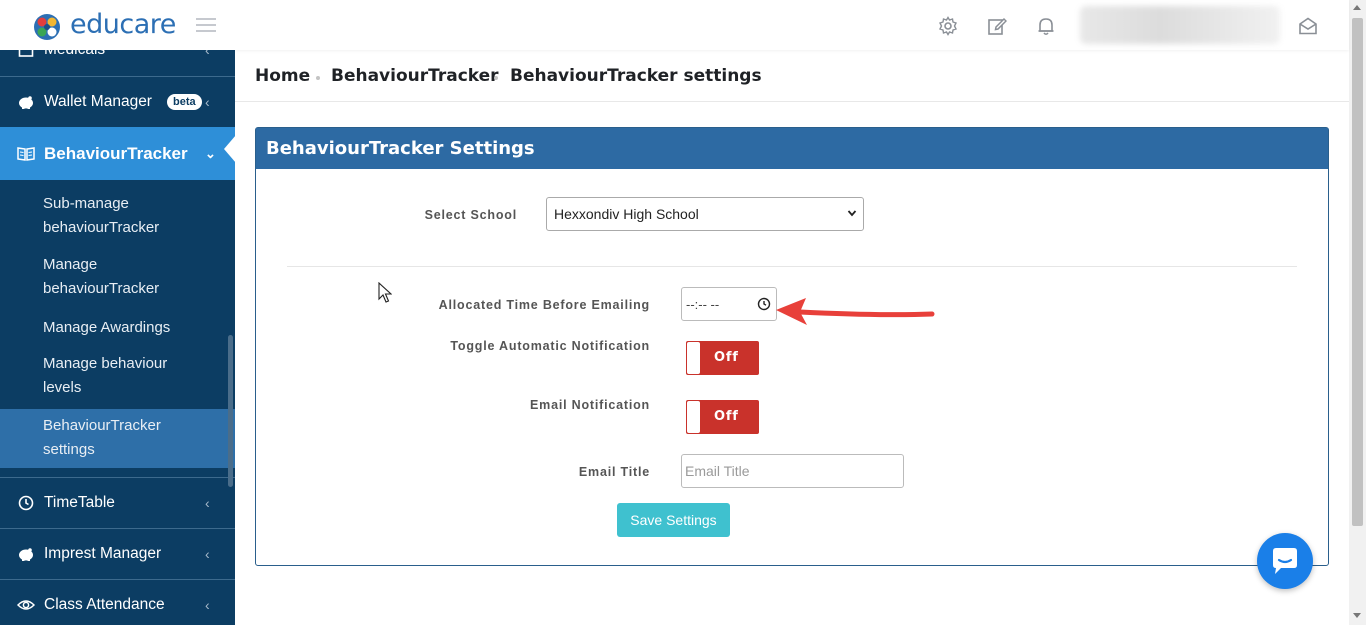  Describe the element at coordinates (636, 76) in the screenshot. I see `breadcrumb-current: BehaviourTracker settings` at that location.